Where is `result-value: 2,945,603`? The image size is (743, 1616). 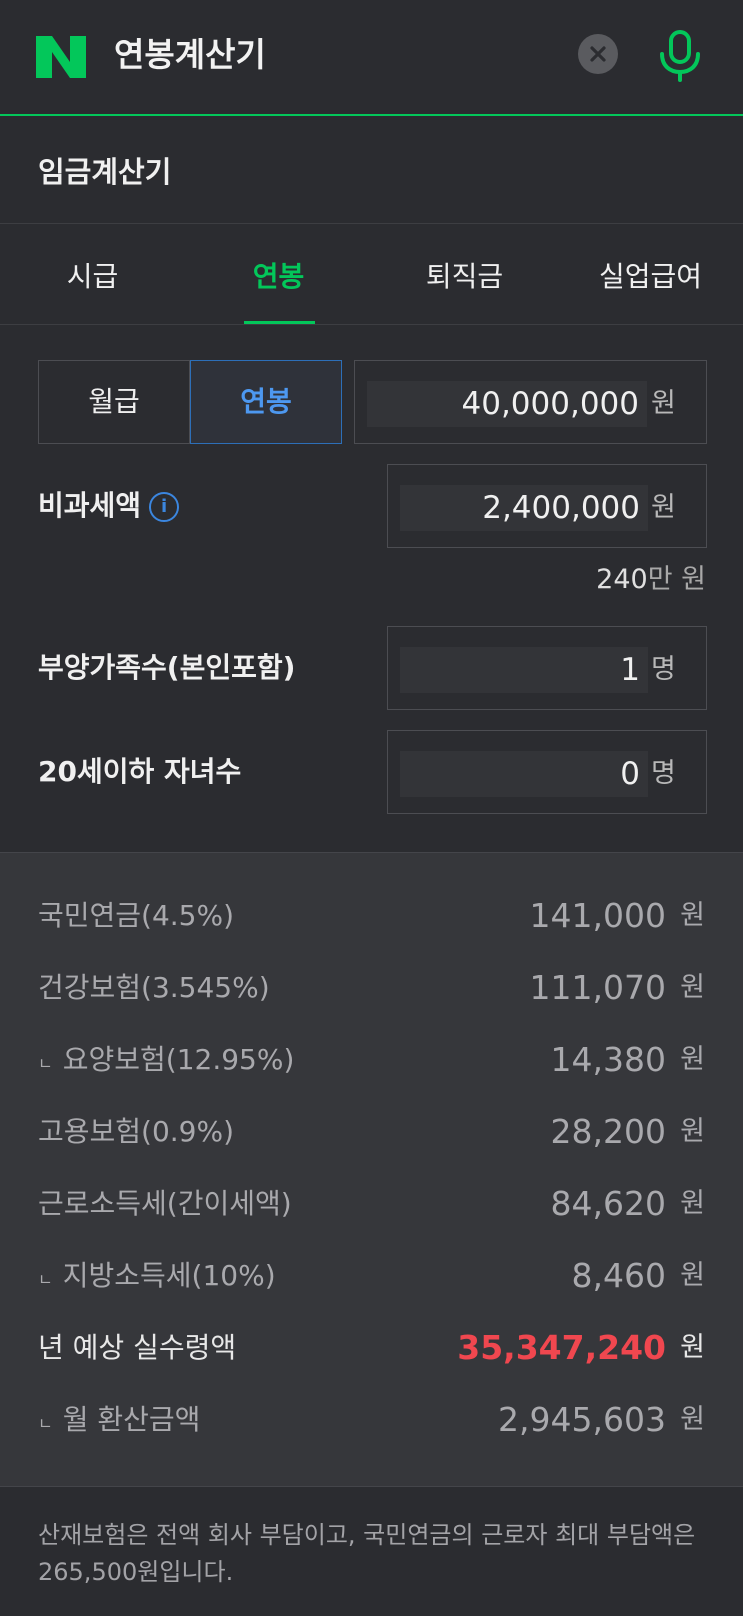 result-value: 2,945,603 is located at coordinates (582, 1419).